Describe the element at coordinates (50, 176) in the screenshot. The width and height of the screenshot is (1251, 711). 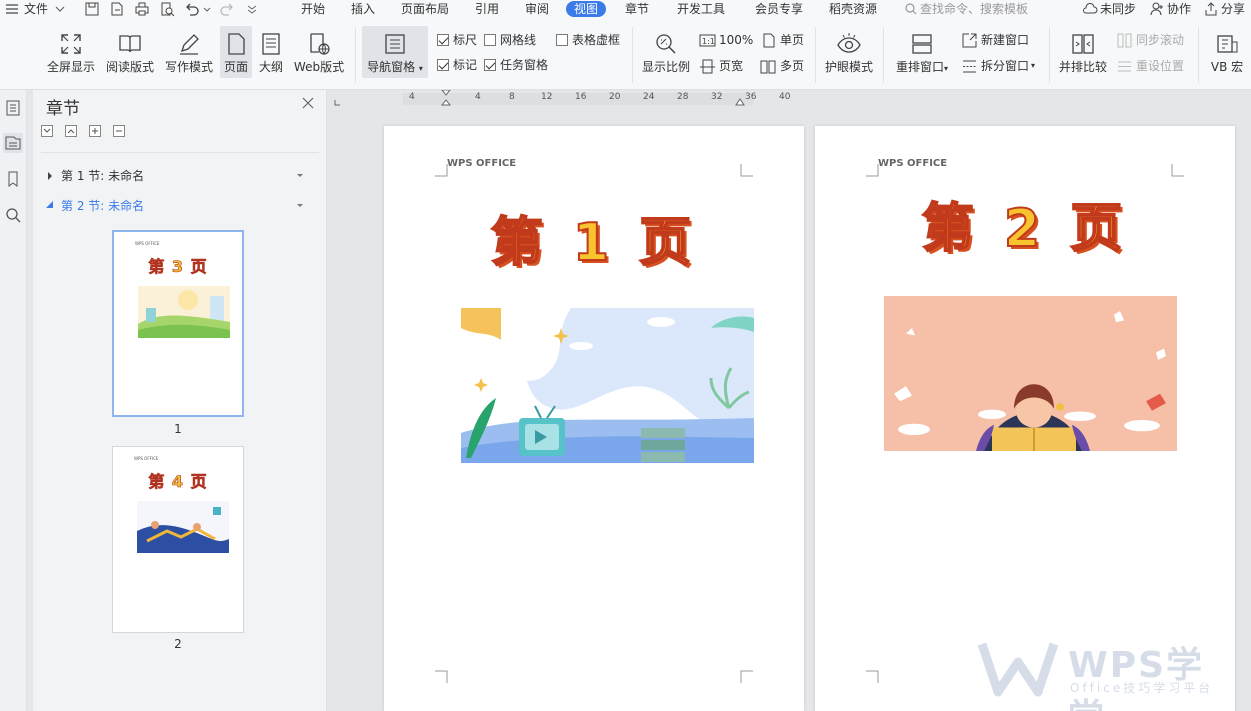
I see `caret-right-icon` at that location.